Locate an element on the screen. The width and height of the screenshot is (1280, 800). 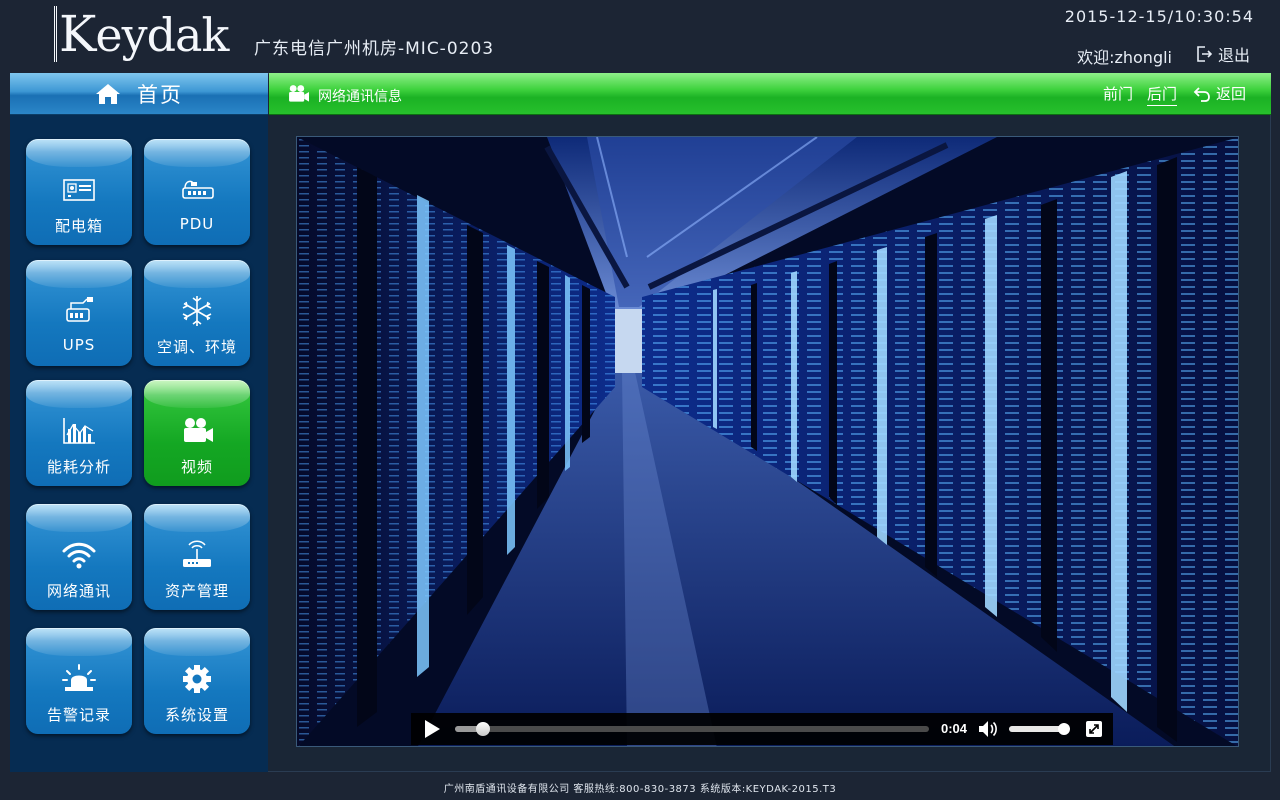
gear-icon is located at coordinates (197, 679).